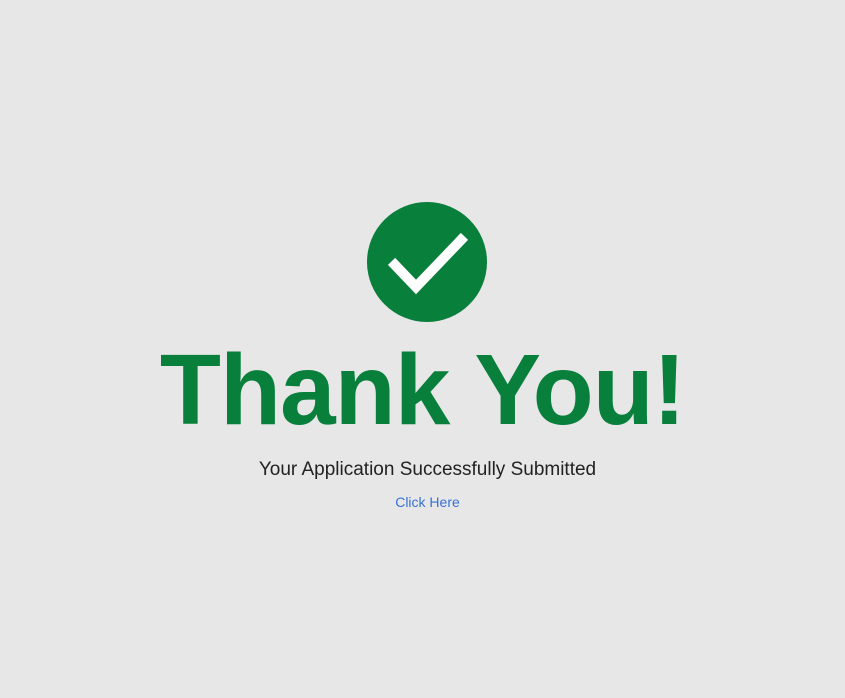 The image size is (845, 698). I want to click on checkmark-icon, so click(428, 263).